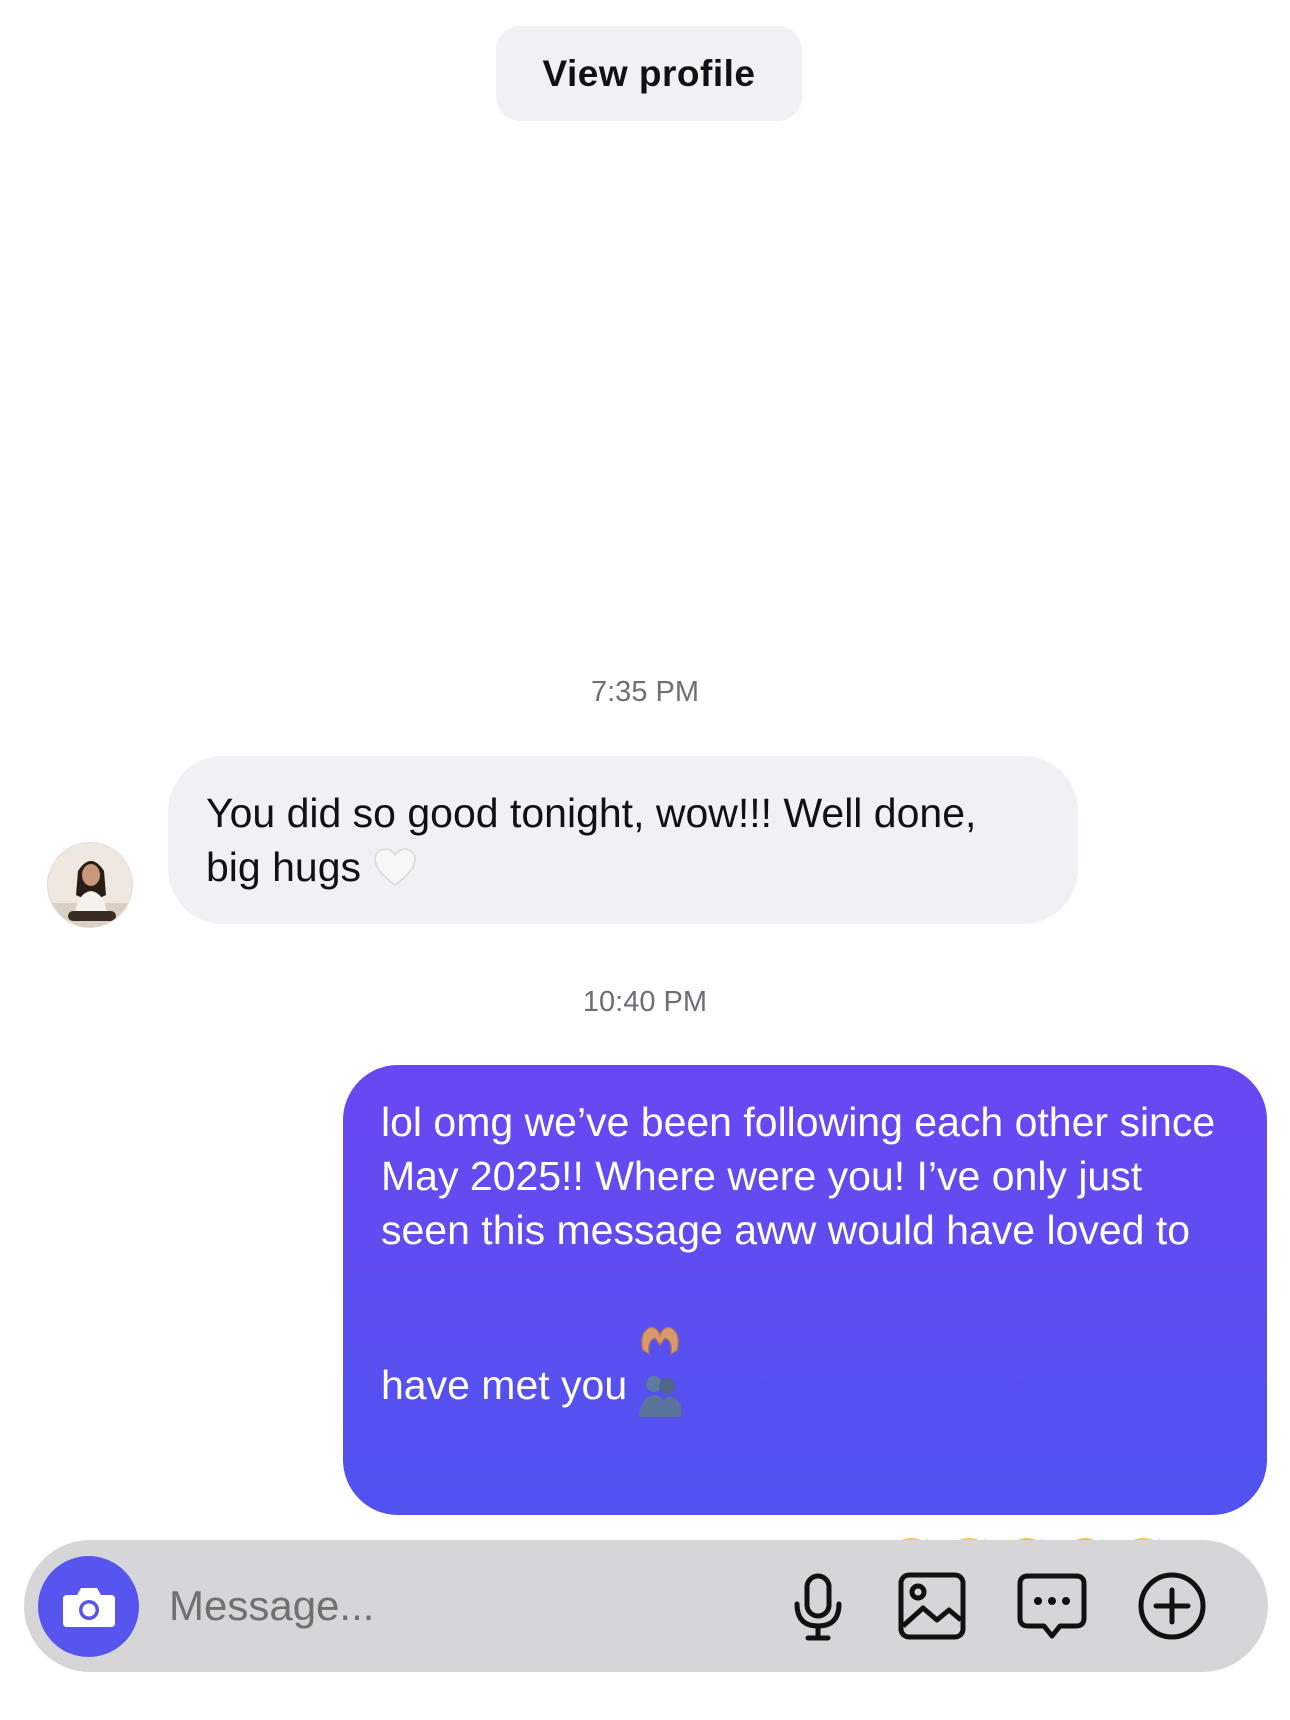  I want to click on message-timestamp: 7:35 PM, so click(645, 692).